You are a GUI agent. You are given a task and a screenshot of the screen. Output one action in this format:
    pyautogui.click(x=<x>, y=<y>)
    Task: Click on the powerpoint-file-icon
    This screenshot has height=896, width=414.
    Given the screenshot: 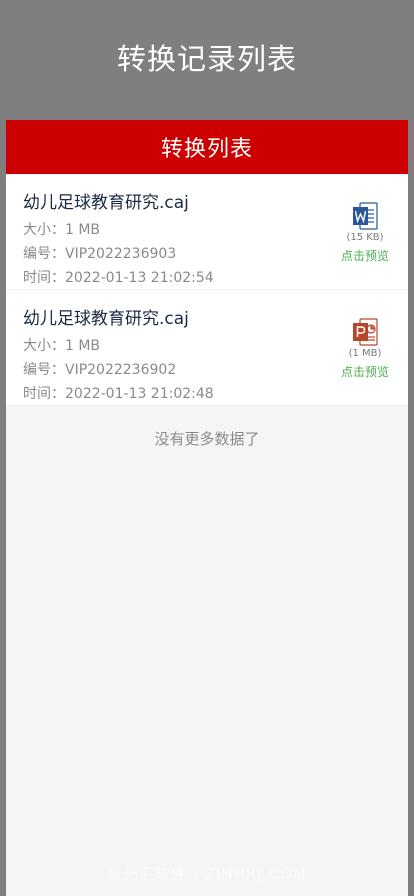 What is the action you would take?
    pyautogui.click(x=365, y=332)
    